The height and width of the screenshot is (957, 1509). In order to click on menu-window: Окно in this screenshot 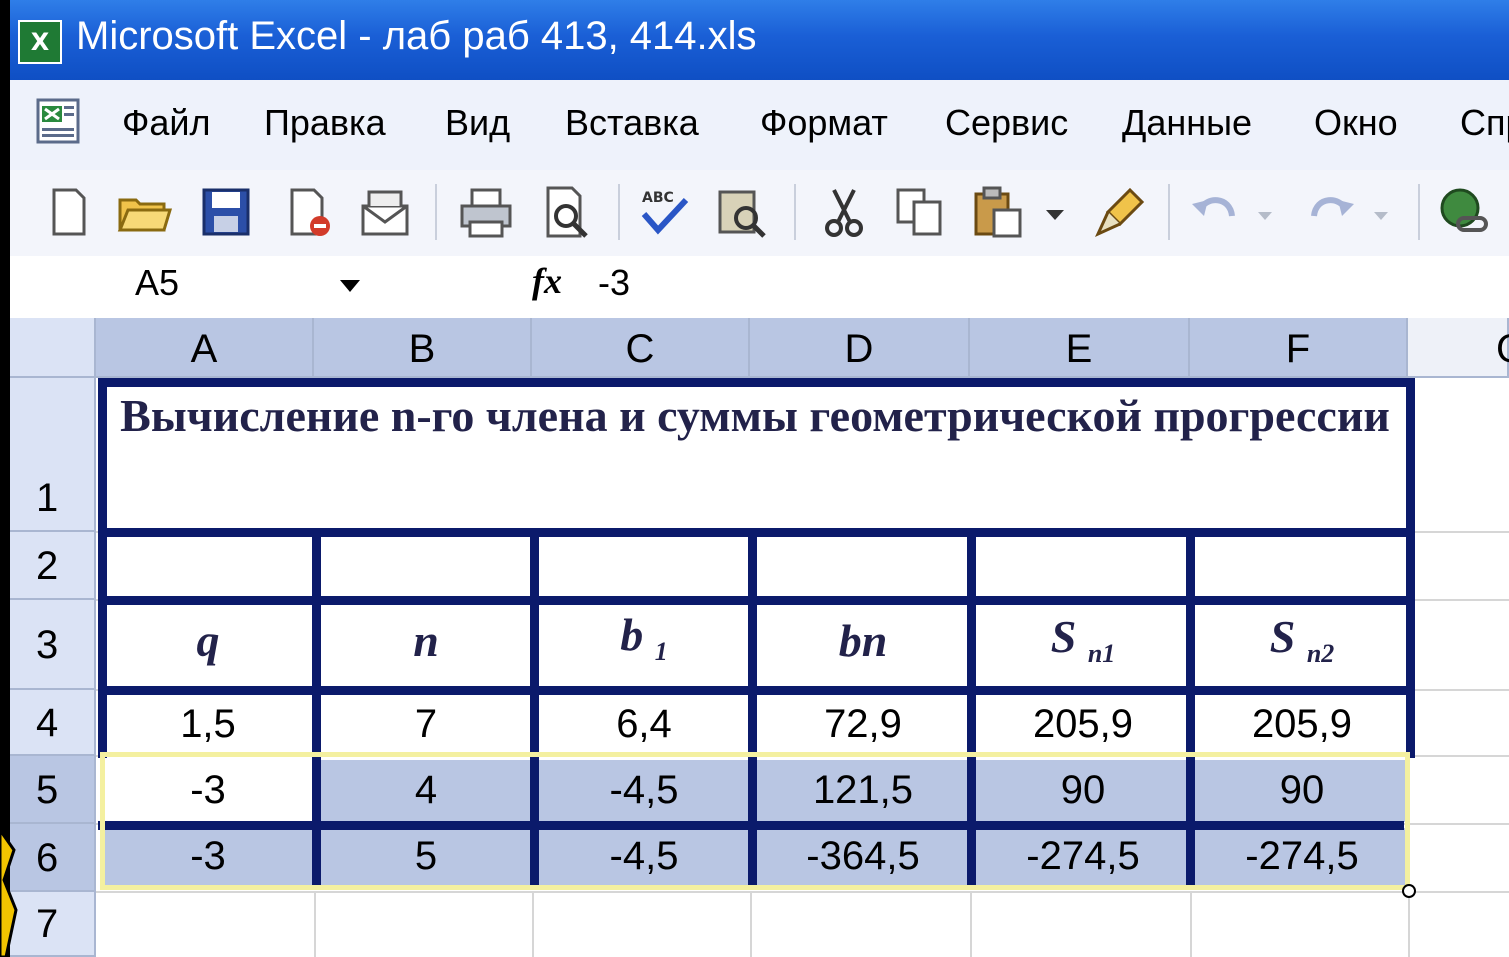, I will do `click(1356, 123)`.